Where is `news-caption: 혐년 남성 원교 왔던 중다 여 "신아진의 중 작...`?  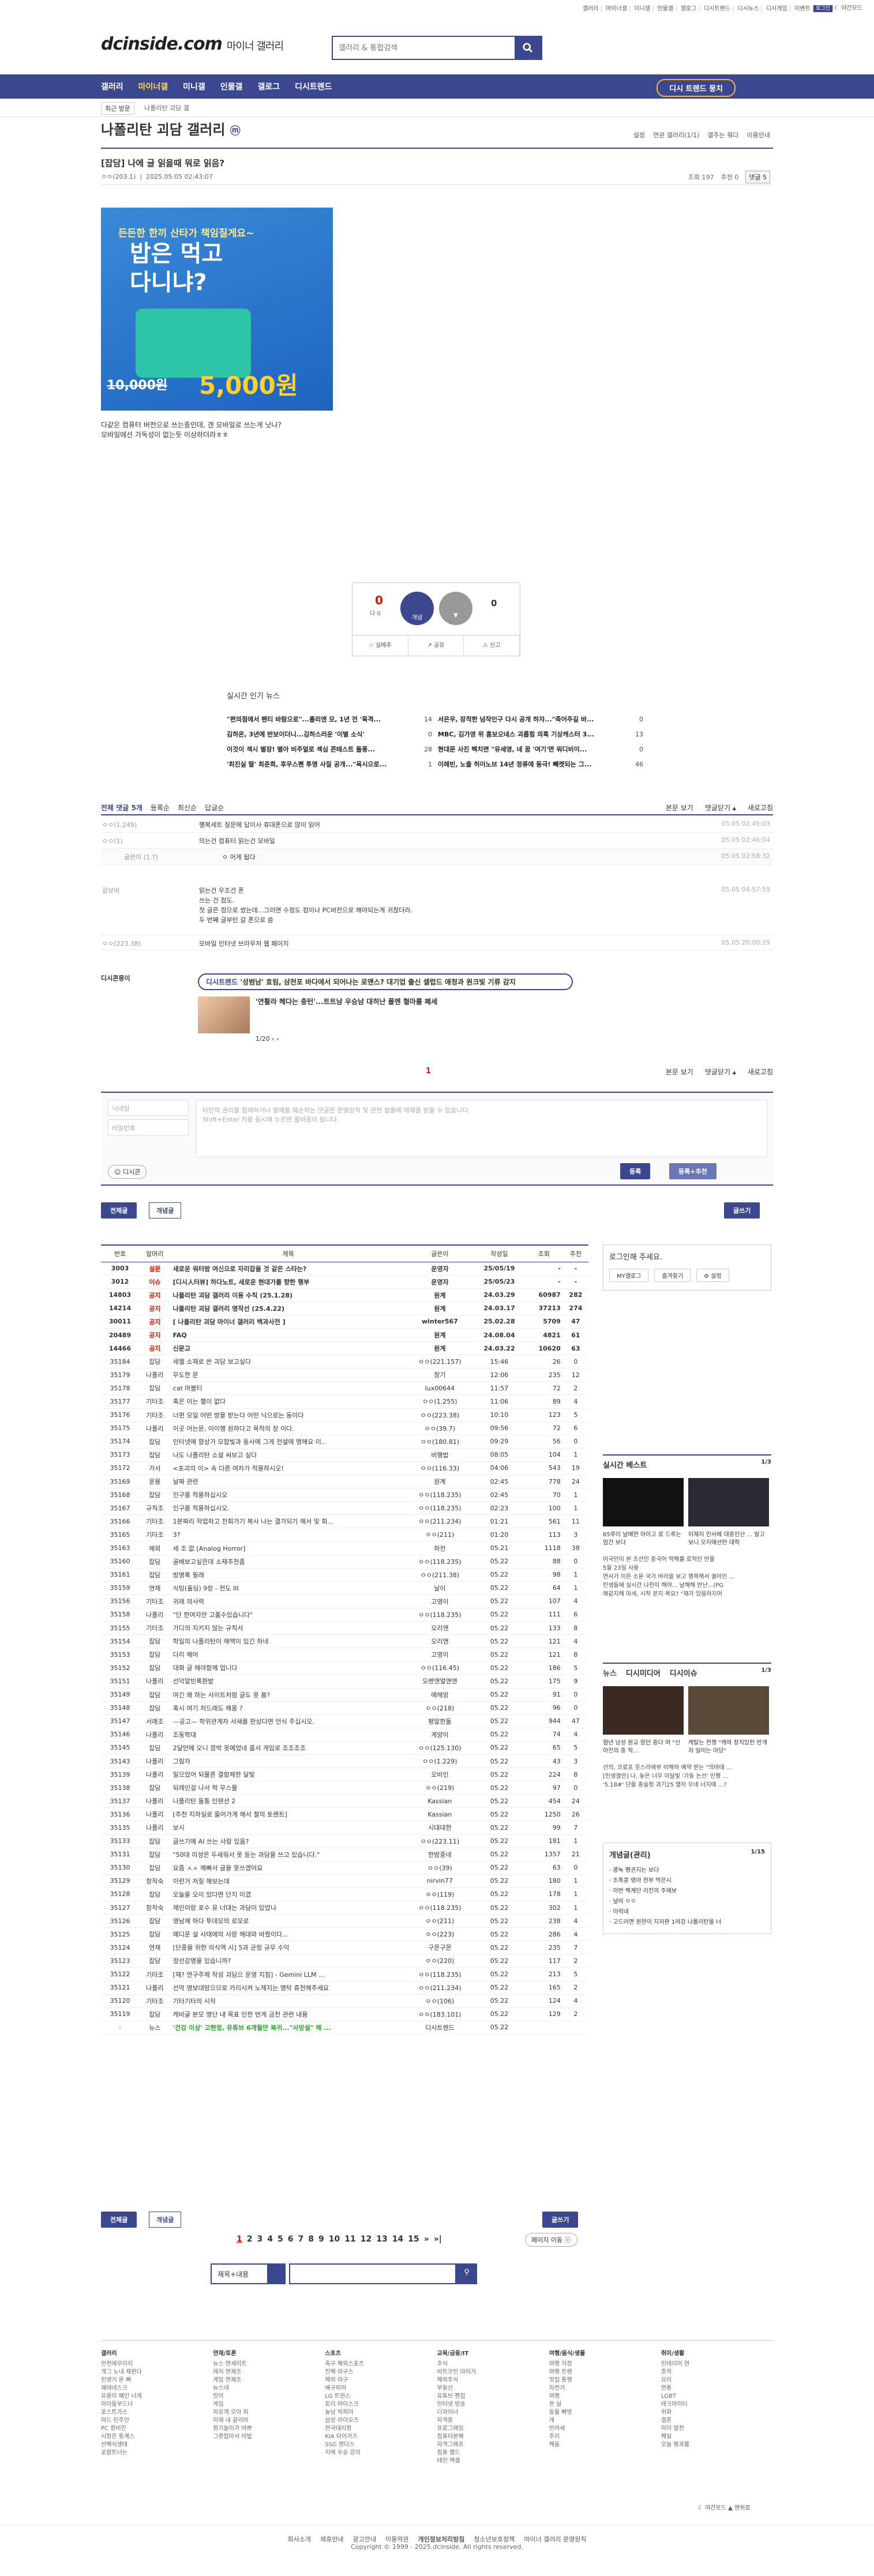
news-caption: 혐년 남성 원교 왔던 중다 여 "신아진의 중 작... is located at coordinates (643, 1747).